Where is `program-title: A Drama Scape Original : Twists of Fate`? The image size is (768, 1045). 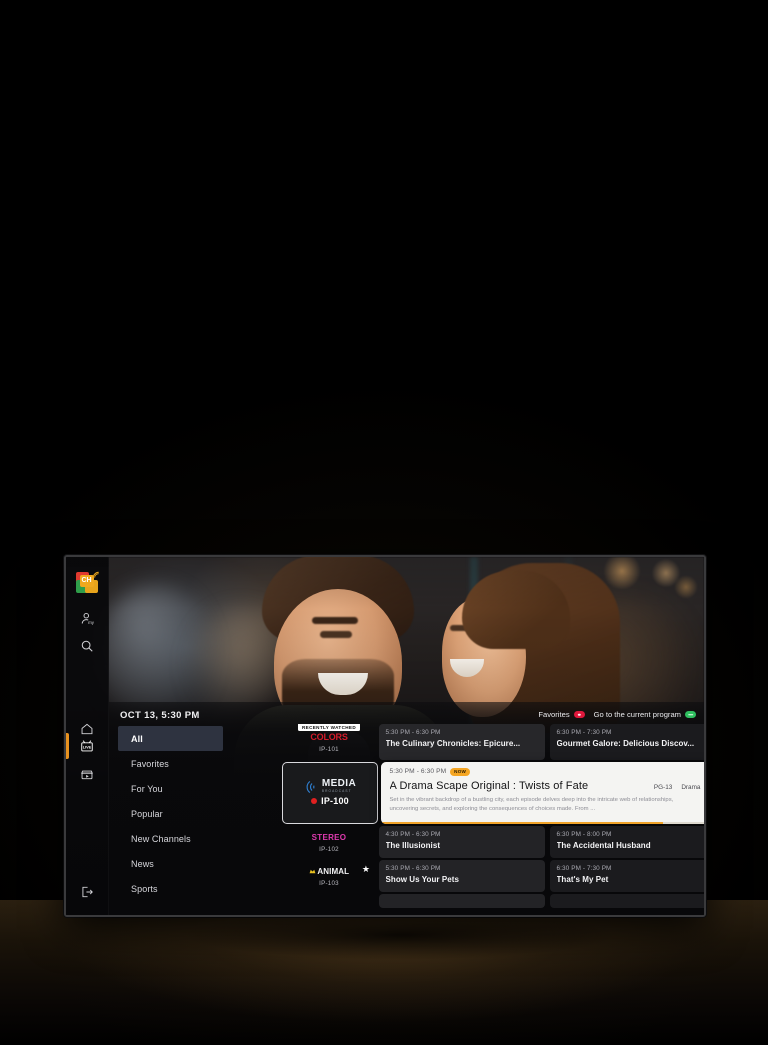 program-title: A Drama Scape Original : Twists of Fate is located at coordinates (489, 785).